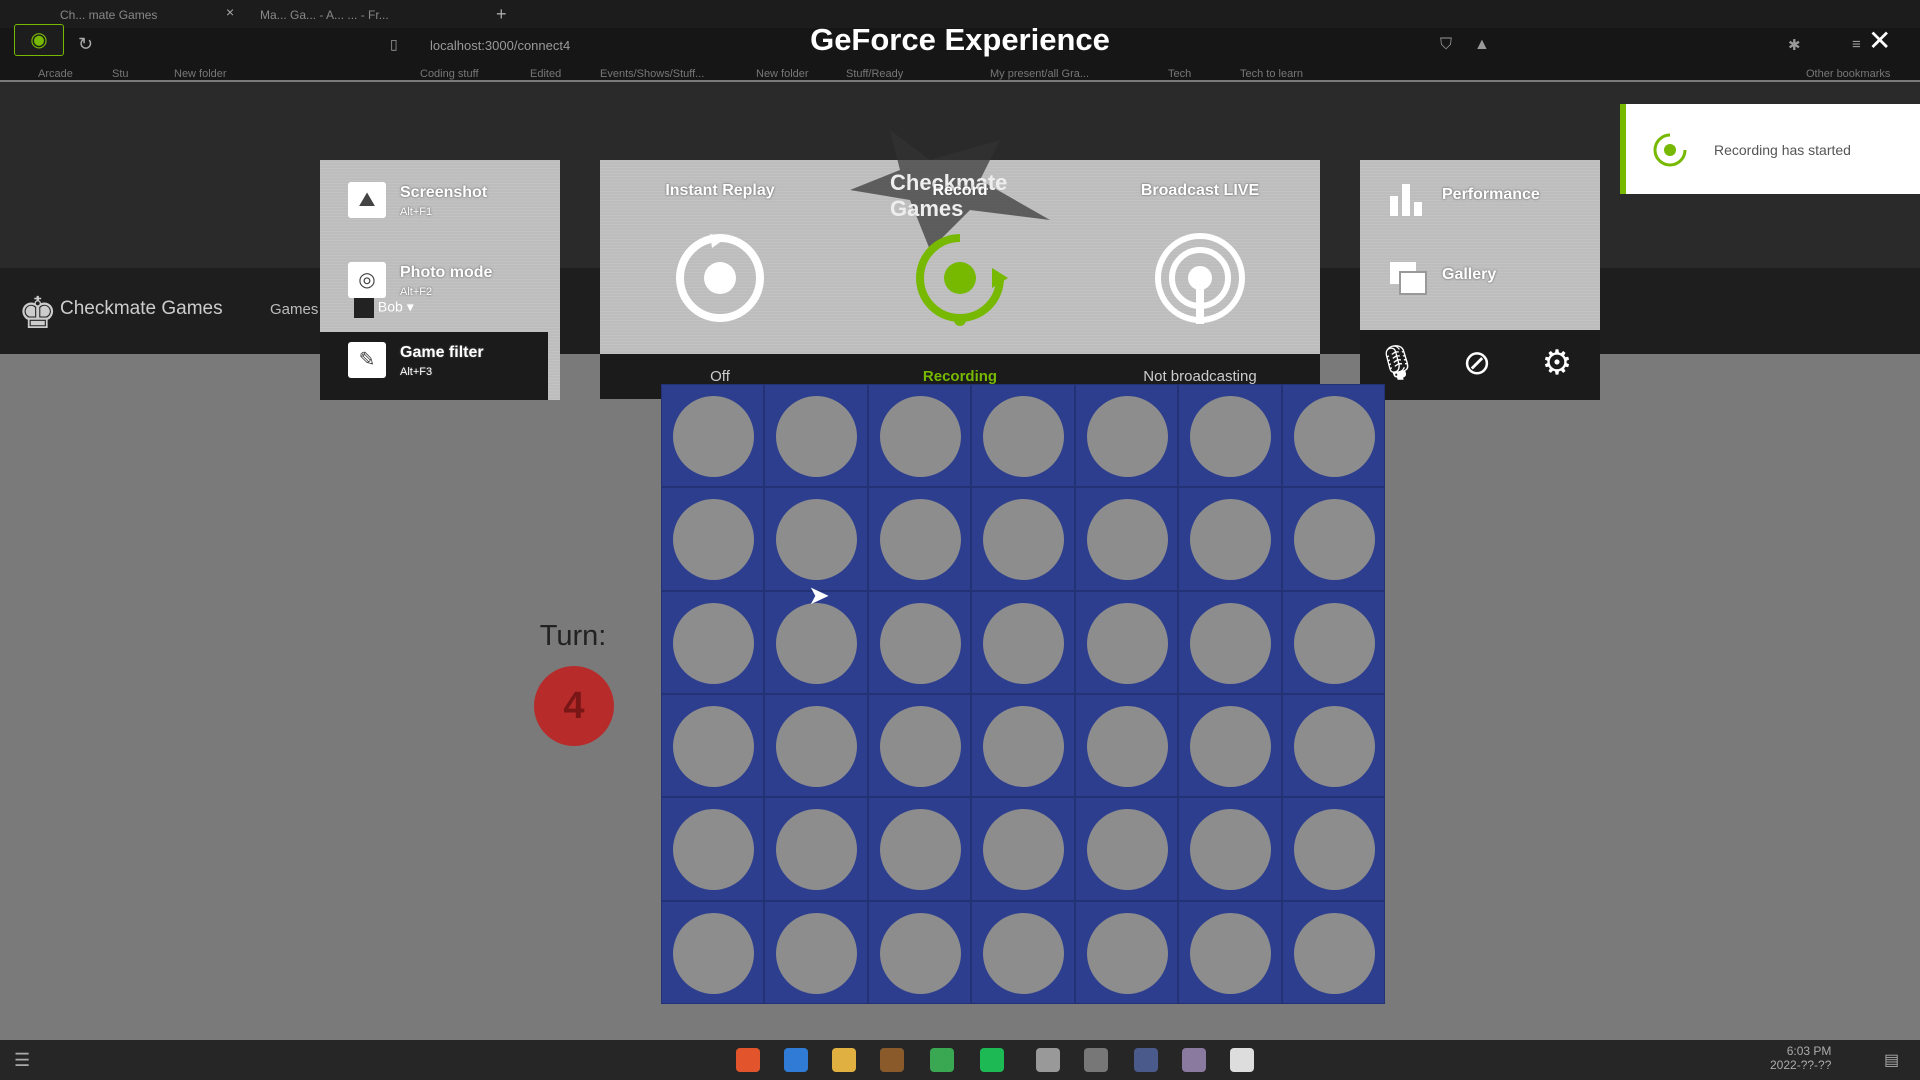 The width and height of the screenshot is (1920, 1080). What do you see at coordinates (1271, 74) in the screenshot?
I see `bookmark-item: Tech to learn` at bounding box center [1271, 74].